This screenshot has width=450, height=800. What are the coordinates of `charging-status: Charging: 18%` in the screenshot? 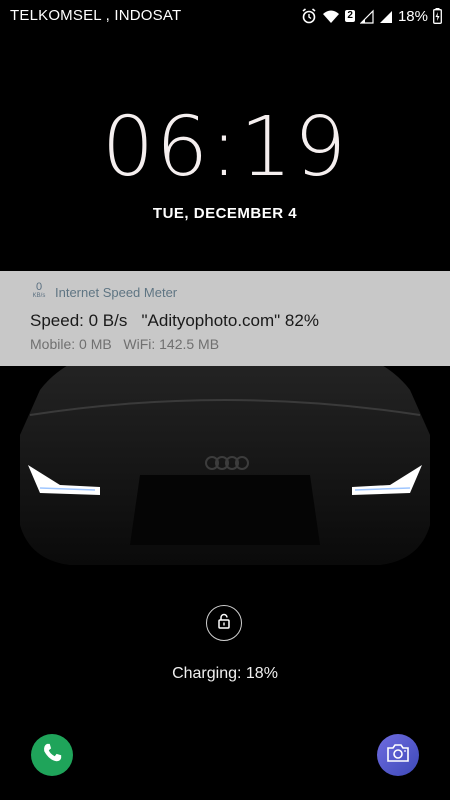 It's located at (225, 673).